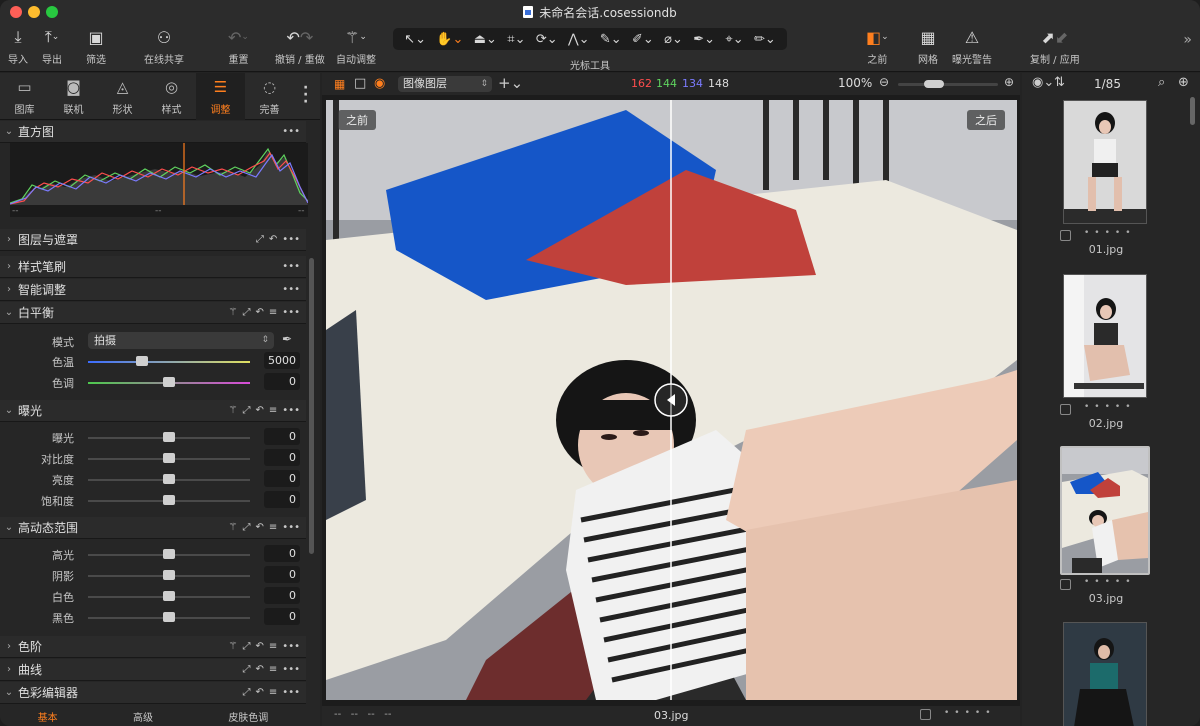  I want to click on tool-panel-scrollbar, so click(311, 406).